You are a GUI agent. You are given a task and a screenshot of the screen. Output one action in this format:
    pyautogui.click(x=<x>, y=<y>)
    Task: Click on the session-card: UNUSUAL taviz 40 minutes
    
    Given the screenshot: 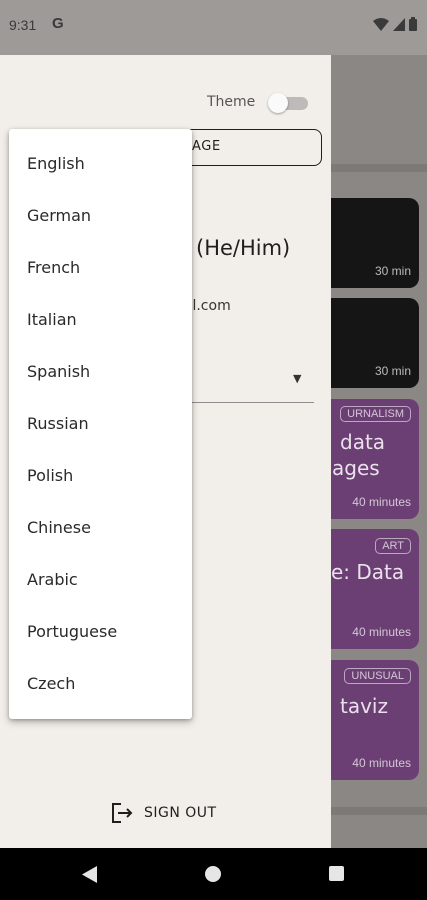 What is the action you would take?
    pyautogui.click(x=375, y=720)
    